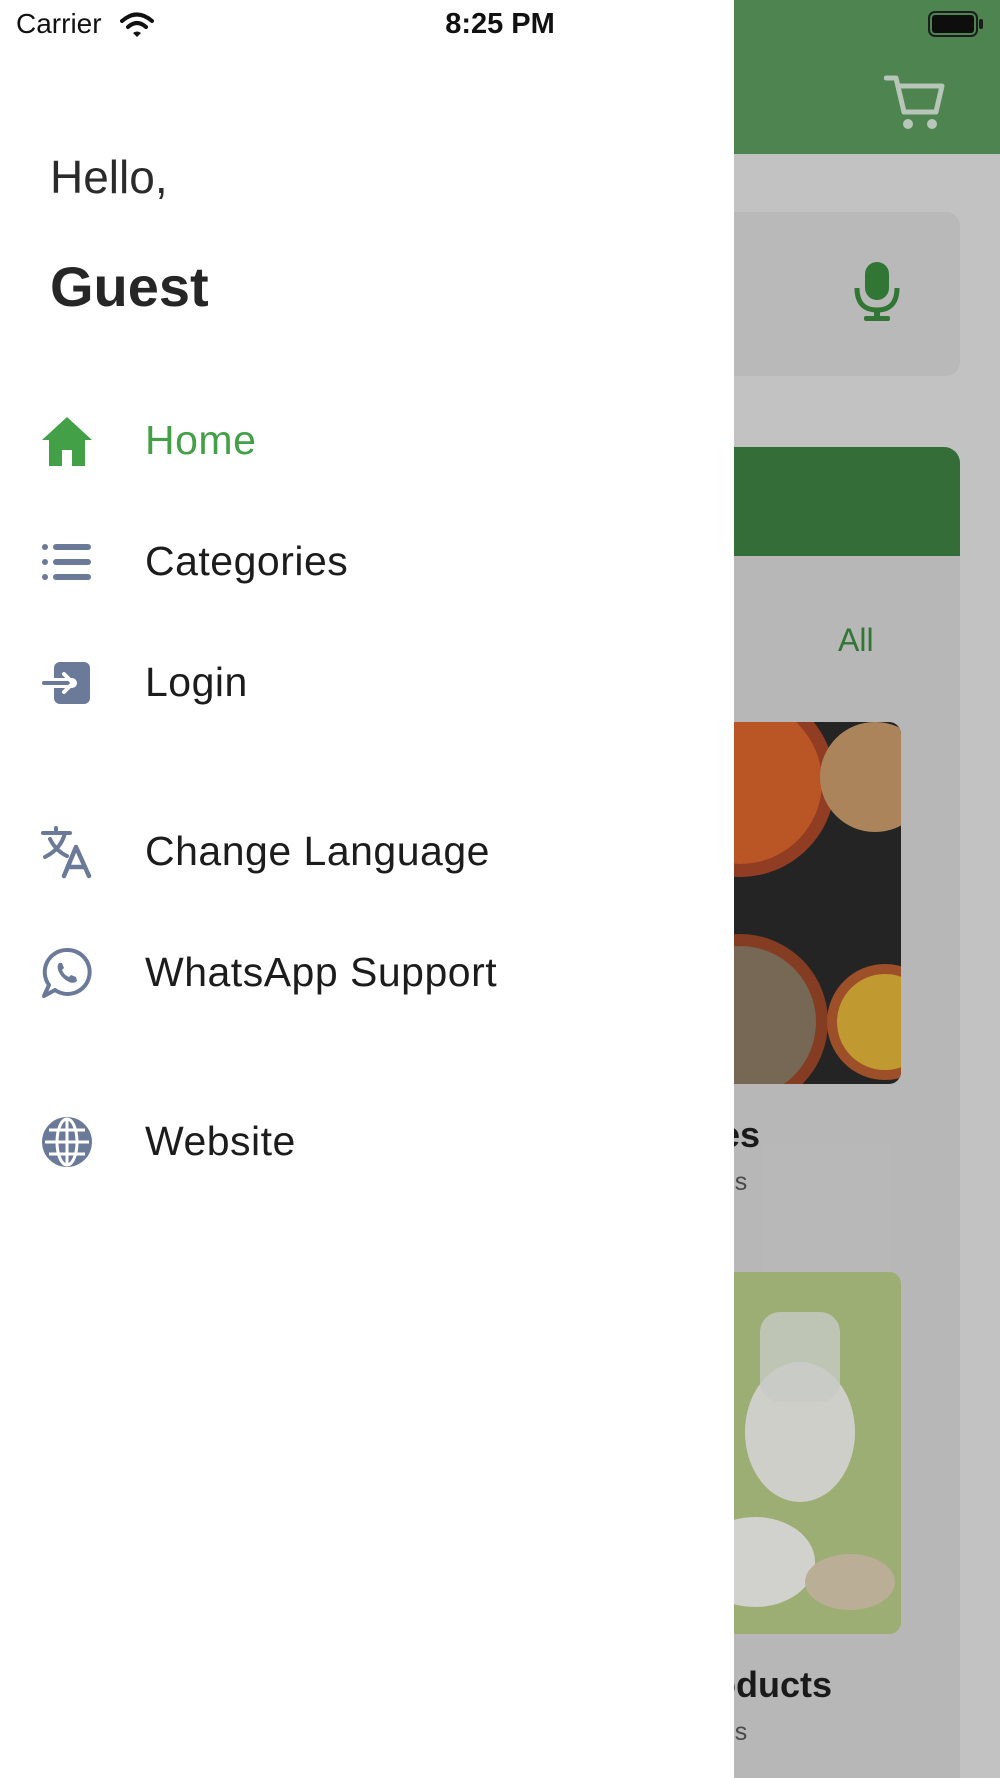  What do you see at coordinates (367, 682) in the screenshot?
I see `menu-item-login: Login` at bounding box center [367, 682].